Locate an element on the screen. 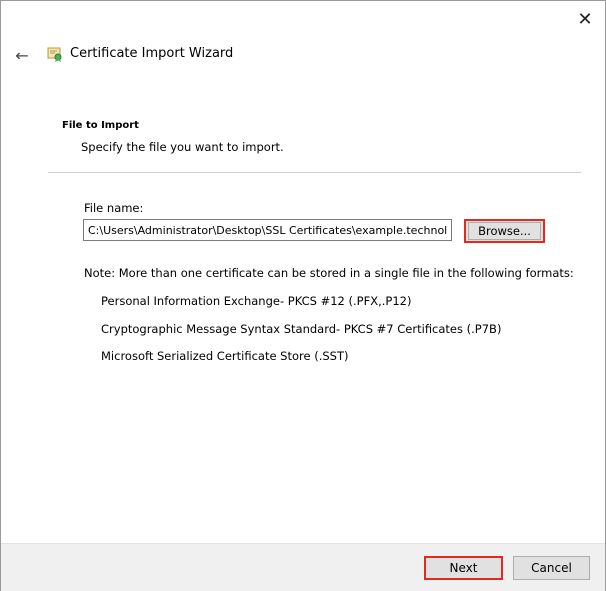 The width and height of the screenshot is (606, 591). file-name-input is located at coordinates (267, 230).